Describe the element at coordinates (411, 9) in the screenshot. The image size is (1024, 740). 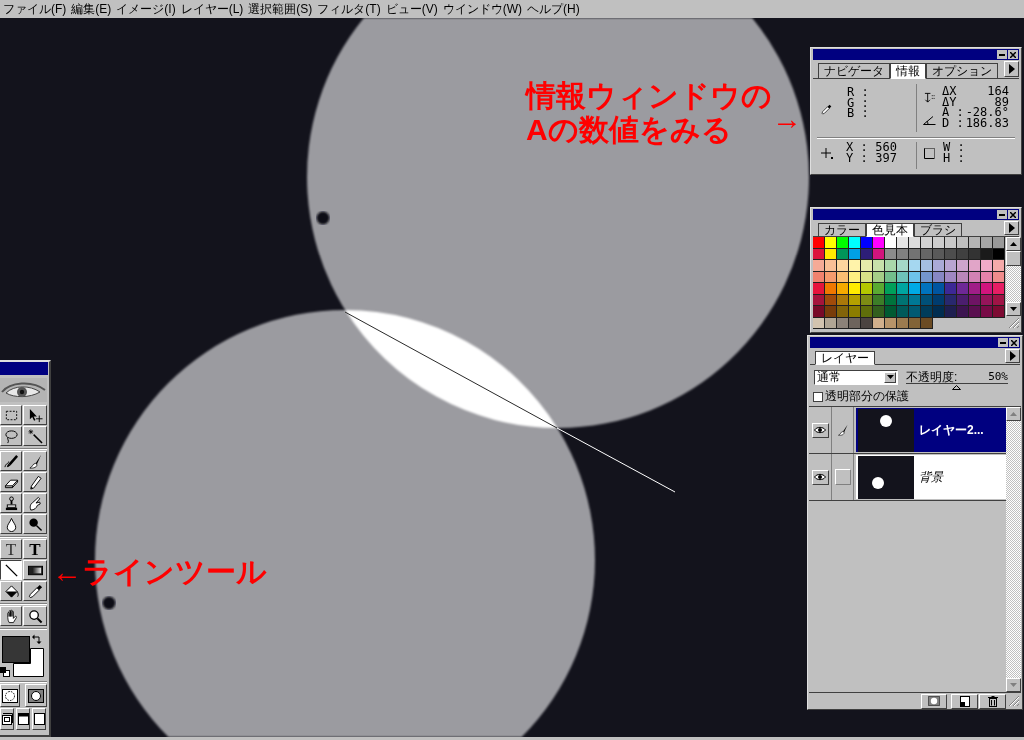
I see `menu-item: ビュー(V)` at that location.